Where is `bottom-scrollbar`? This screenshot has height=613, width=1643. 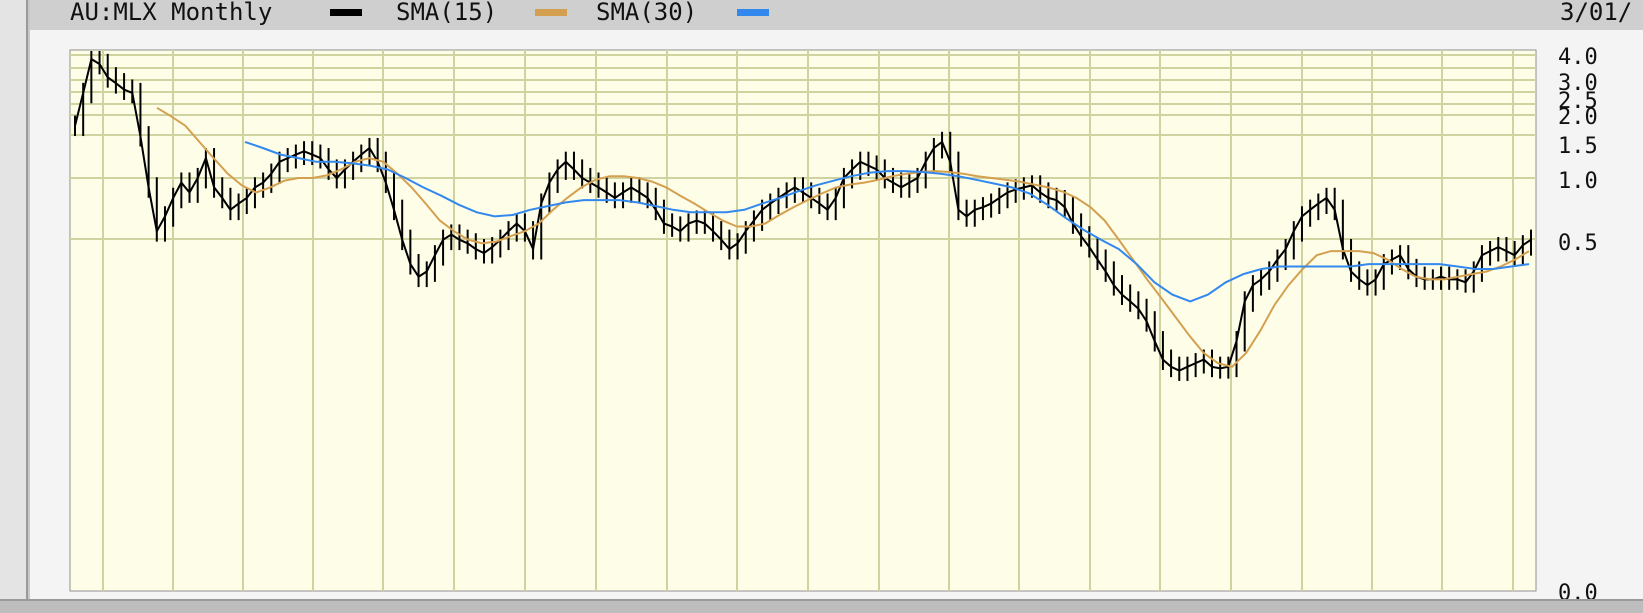 bottom-scrollbar is located at coordinates (821, 606).